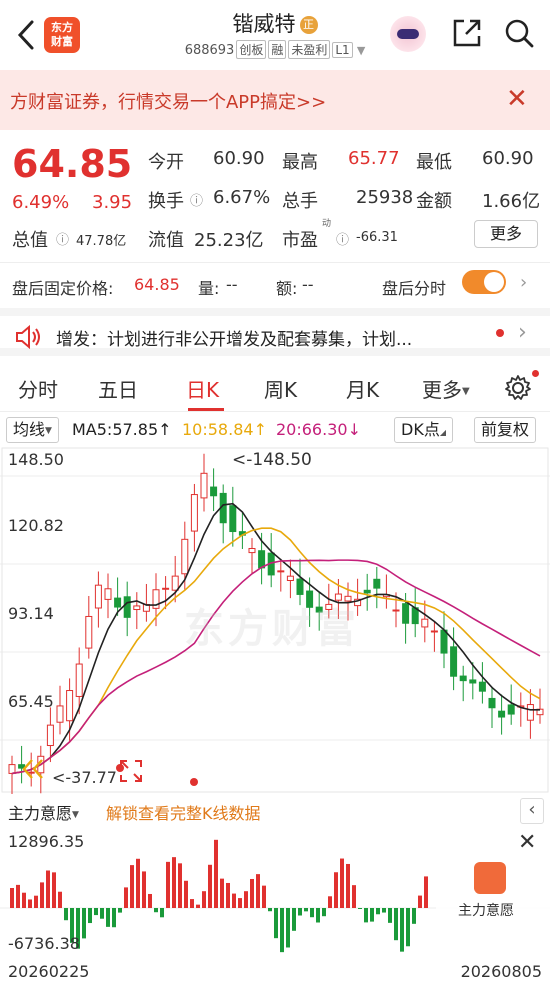  I want to click on signal-dot, so click(194, 782).